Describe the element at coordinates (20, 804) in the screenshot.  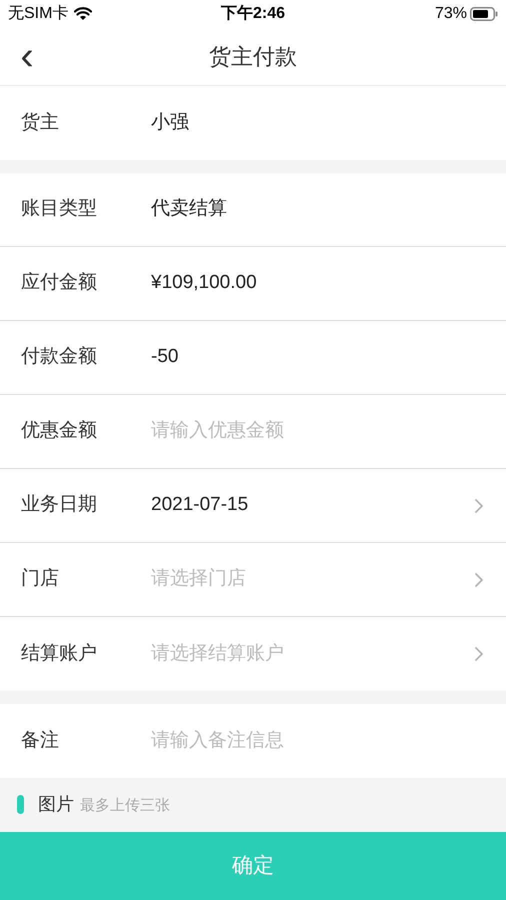
I see `accent-bar-icon` at that location.